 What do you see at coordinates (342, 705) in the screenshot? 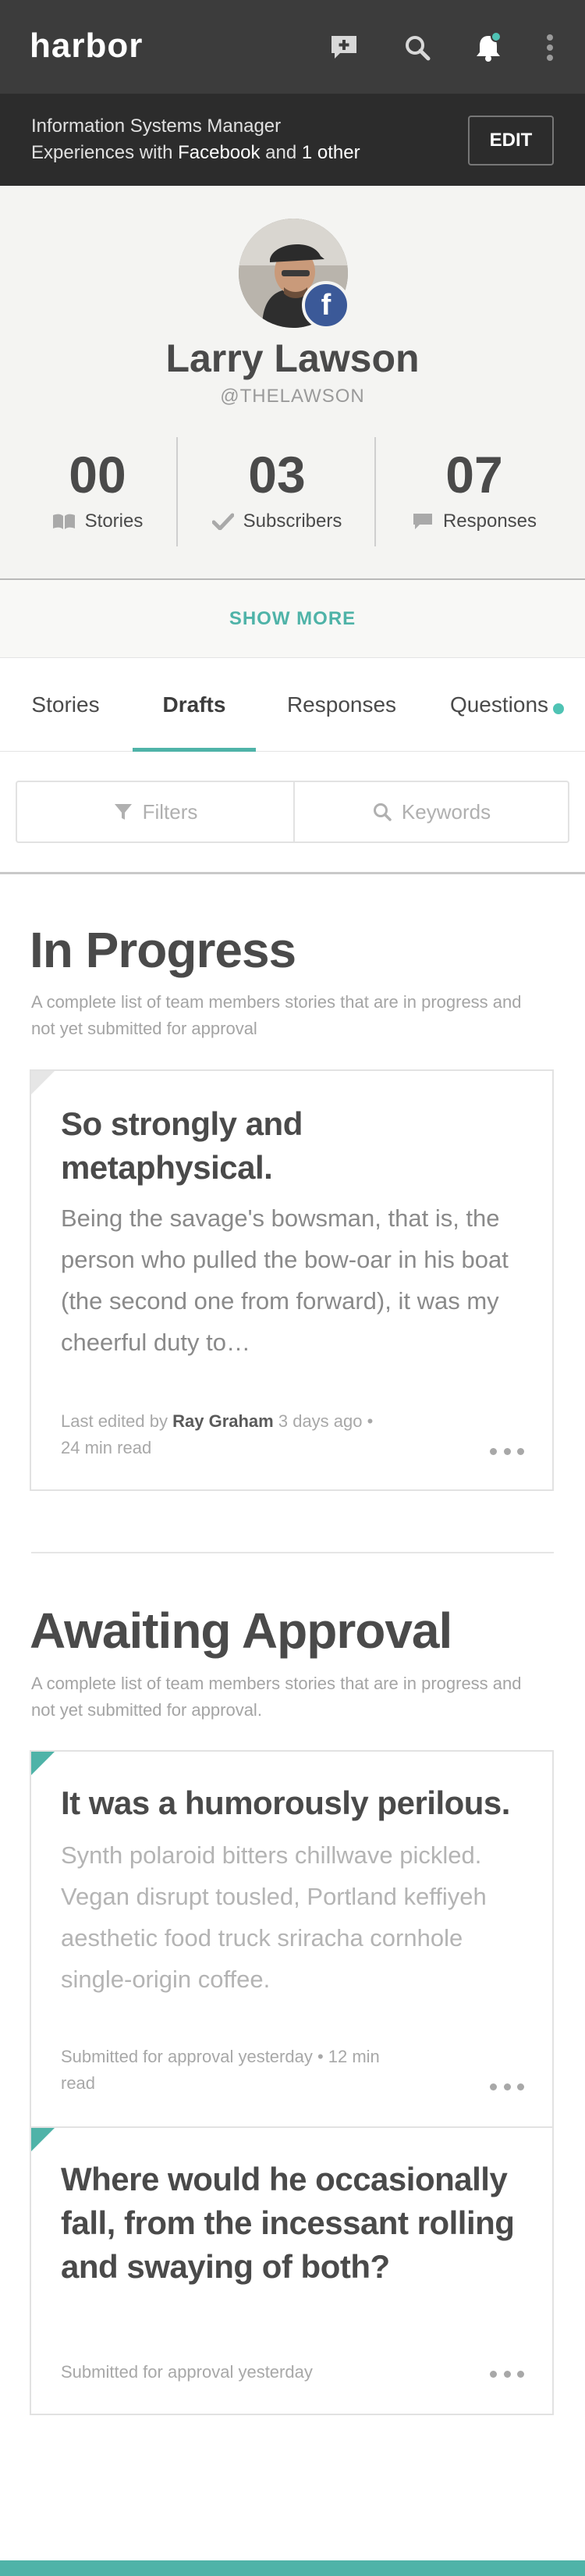
I see `tab-responses: Responses` at bounding box center [342, 705].